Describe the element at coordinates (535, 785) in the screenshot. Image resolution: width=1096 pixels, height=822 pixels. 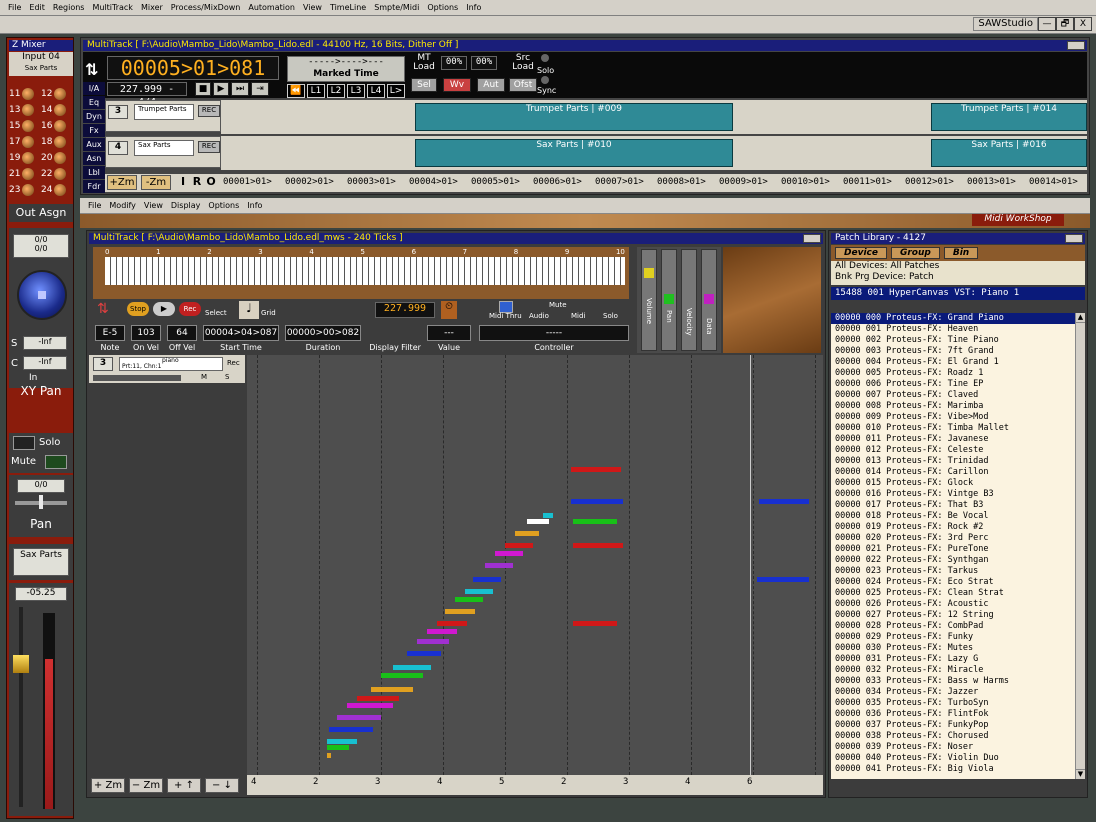
I see `roll-ruler: 4 2 3 4 5 2 3 4 6` at that location.